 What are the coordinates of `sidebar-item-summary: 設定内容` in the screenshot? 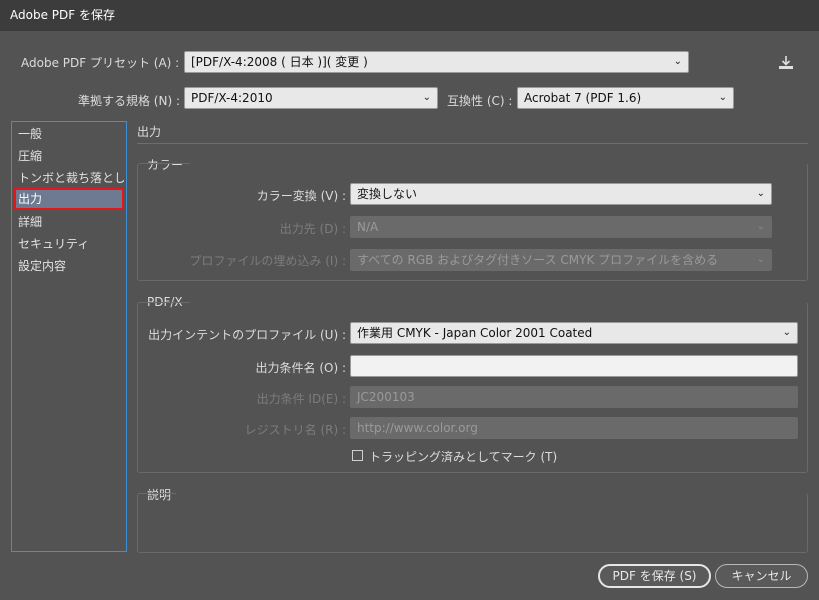 It's located at (69, 266).